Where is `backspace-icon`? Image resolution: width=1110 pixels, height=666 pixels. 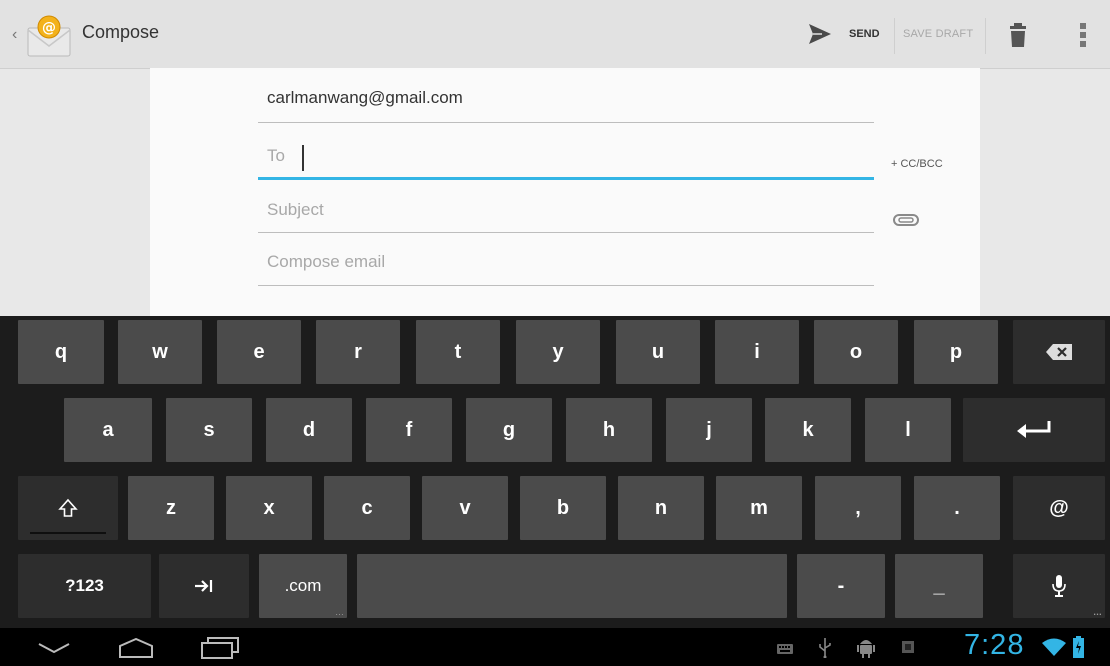 backspace-icon is located at coordinates (1059, 352).